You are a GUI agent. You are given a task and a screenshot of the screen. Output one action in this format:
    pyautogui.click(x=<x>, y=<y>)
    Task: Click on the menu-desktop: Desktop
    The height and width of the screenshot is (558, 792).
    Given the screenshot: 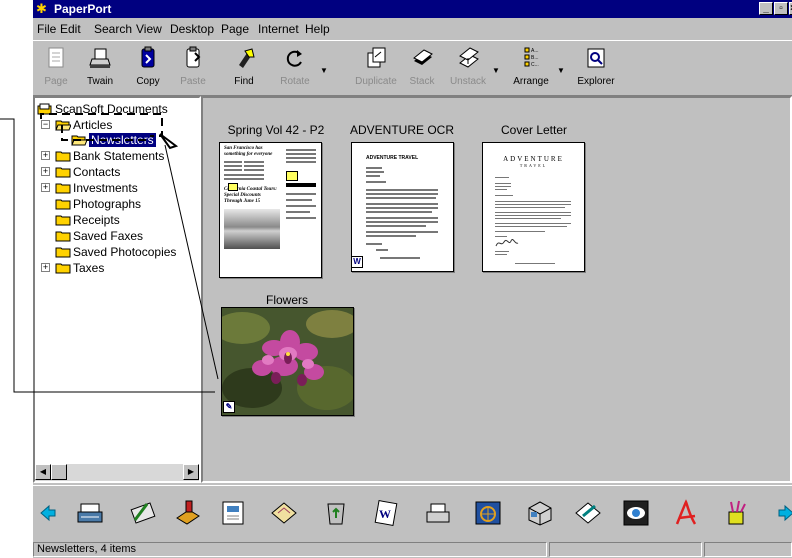 What is the action you would take?
    pyautogui.click(x=192, y=29)
    